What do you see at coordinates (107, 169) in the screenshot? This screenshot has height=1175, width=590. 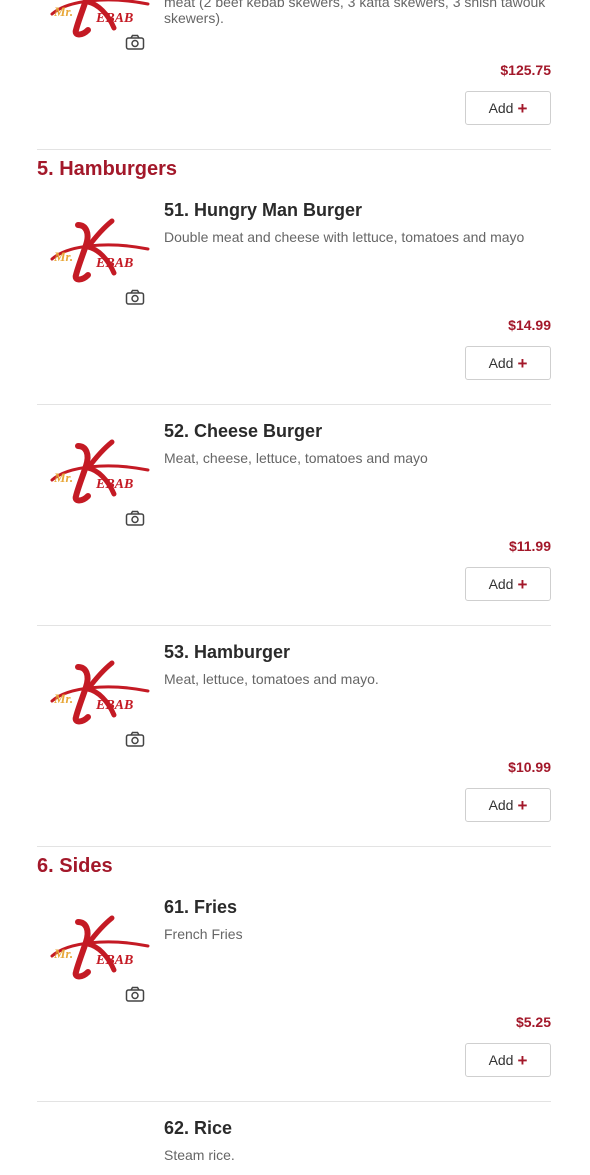 I see `section-title-hamburgers: 5. Hamburgers` at bounding box center [107, 169].